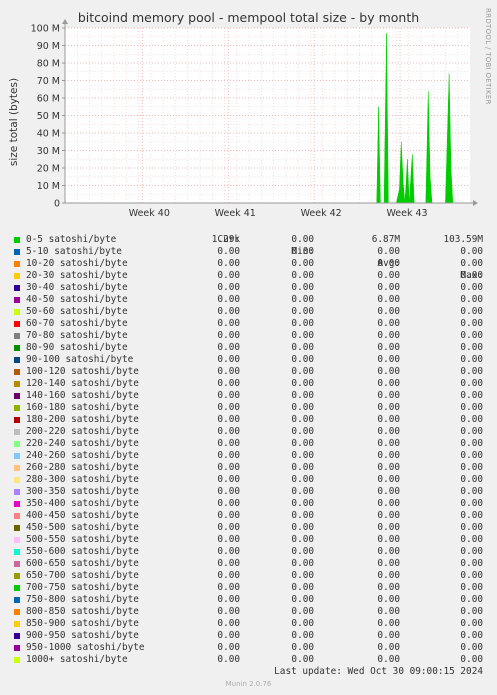 Image resolution: width=497 pixels, height=695 pixels. Describe the element at coordinates (82, 563) in the screenshot. I see `legend-name: 600-650 satoshi/byte` at that location.